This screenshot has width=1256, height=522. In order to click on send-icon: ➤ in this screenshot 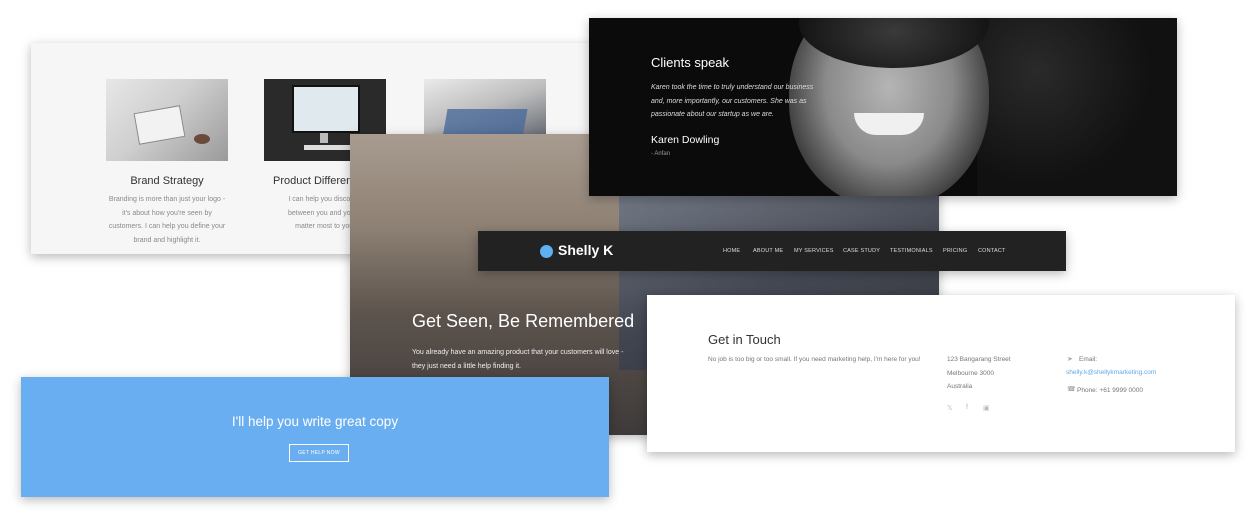, I will do `click(1070, 359)`.